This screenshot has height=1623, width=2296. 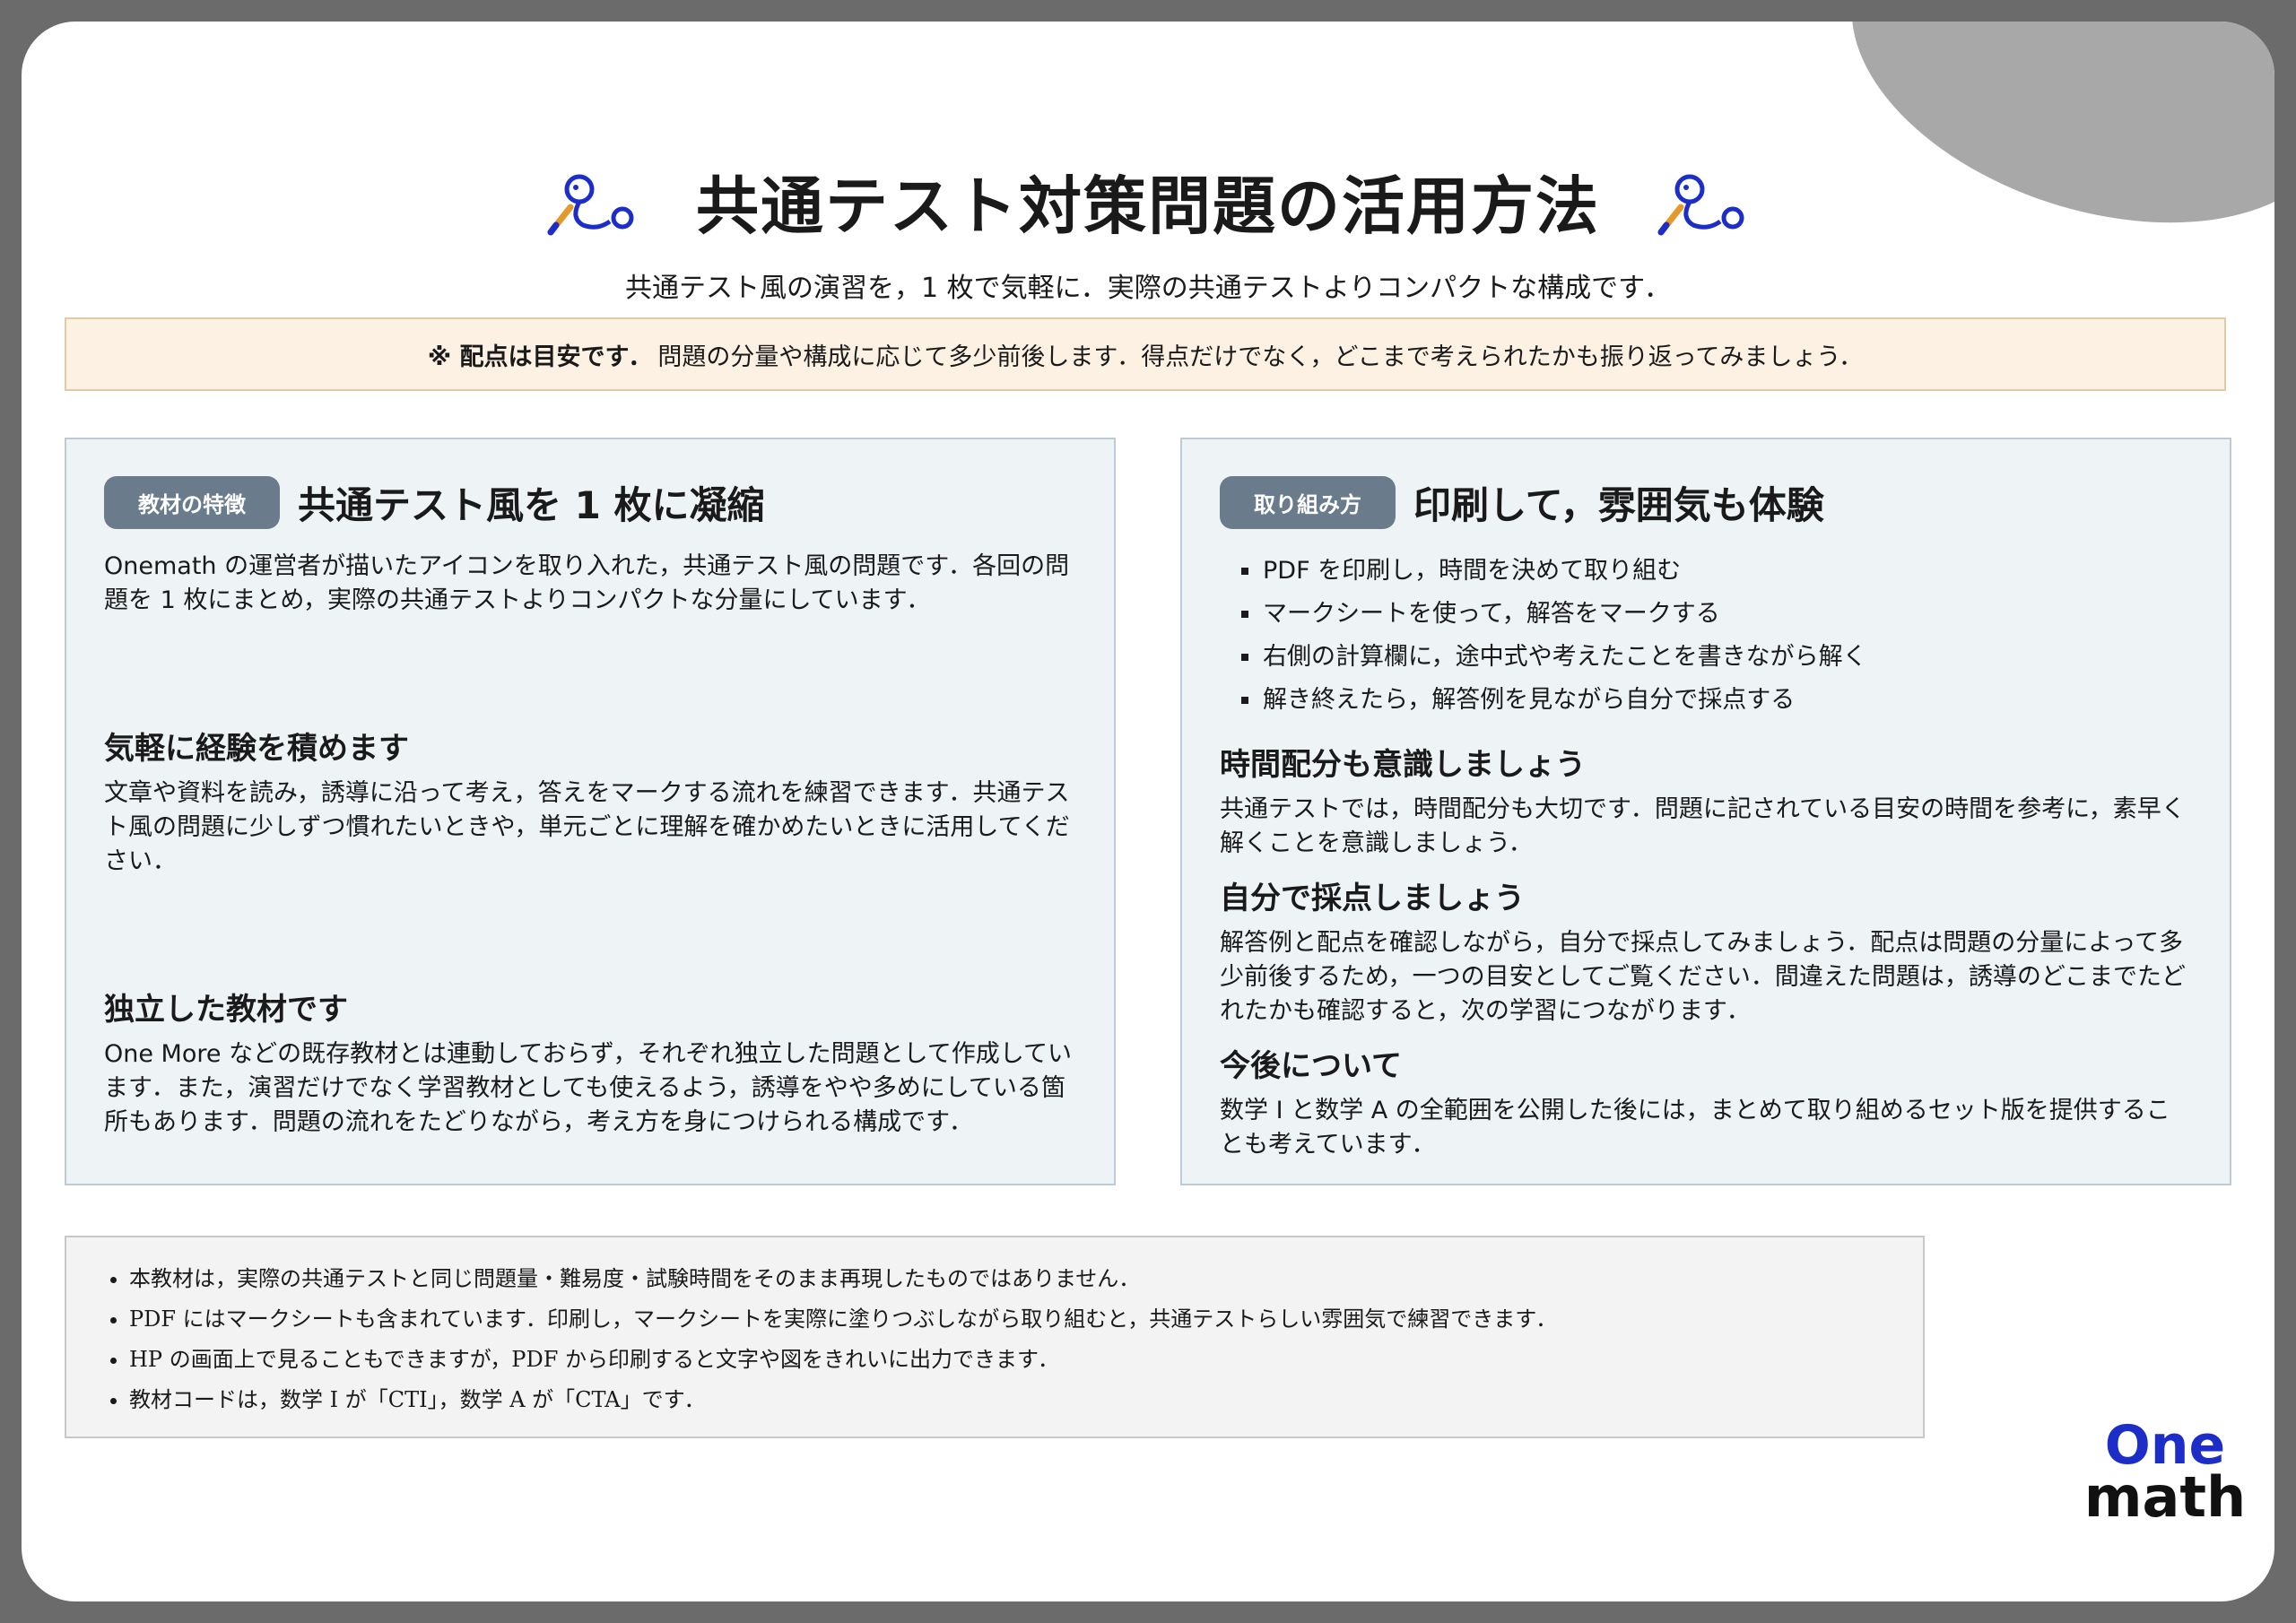 I want to click on page-title: 共通テスト対策問題の活用方法, so click(x=1148, y=206).